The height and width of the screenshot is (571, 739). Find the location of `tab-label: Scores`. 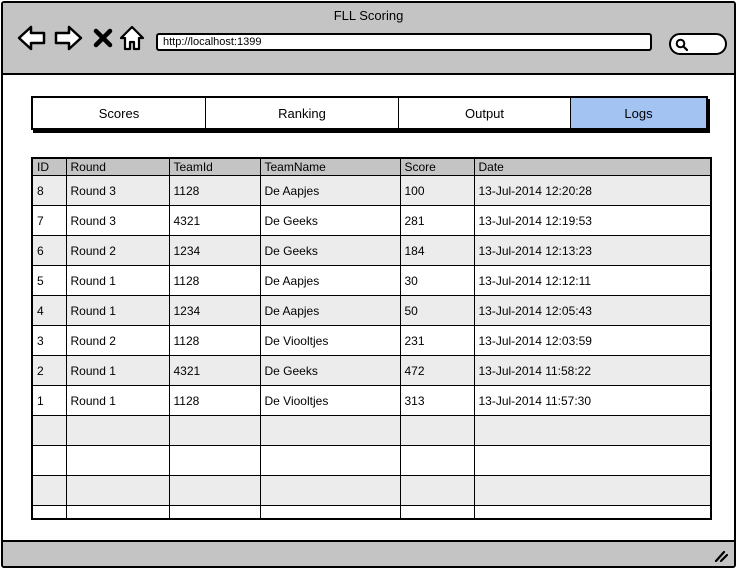

tab-label: Scores is located at coordinates (119, 113).